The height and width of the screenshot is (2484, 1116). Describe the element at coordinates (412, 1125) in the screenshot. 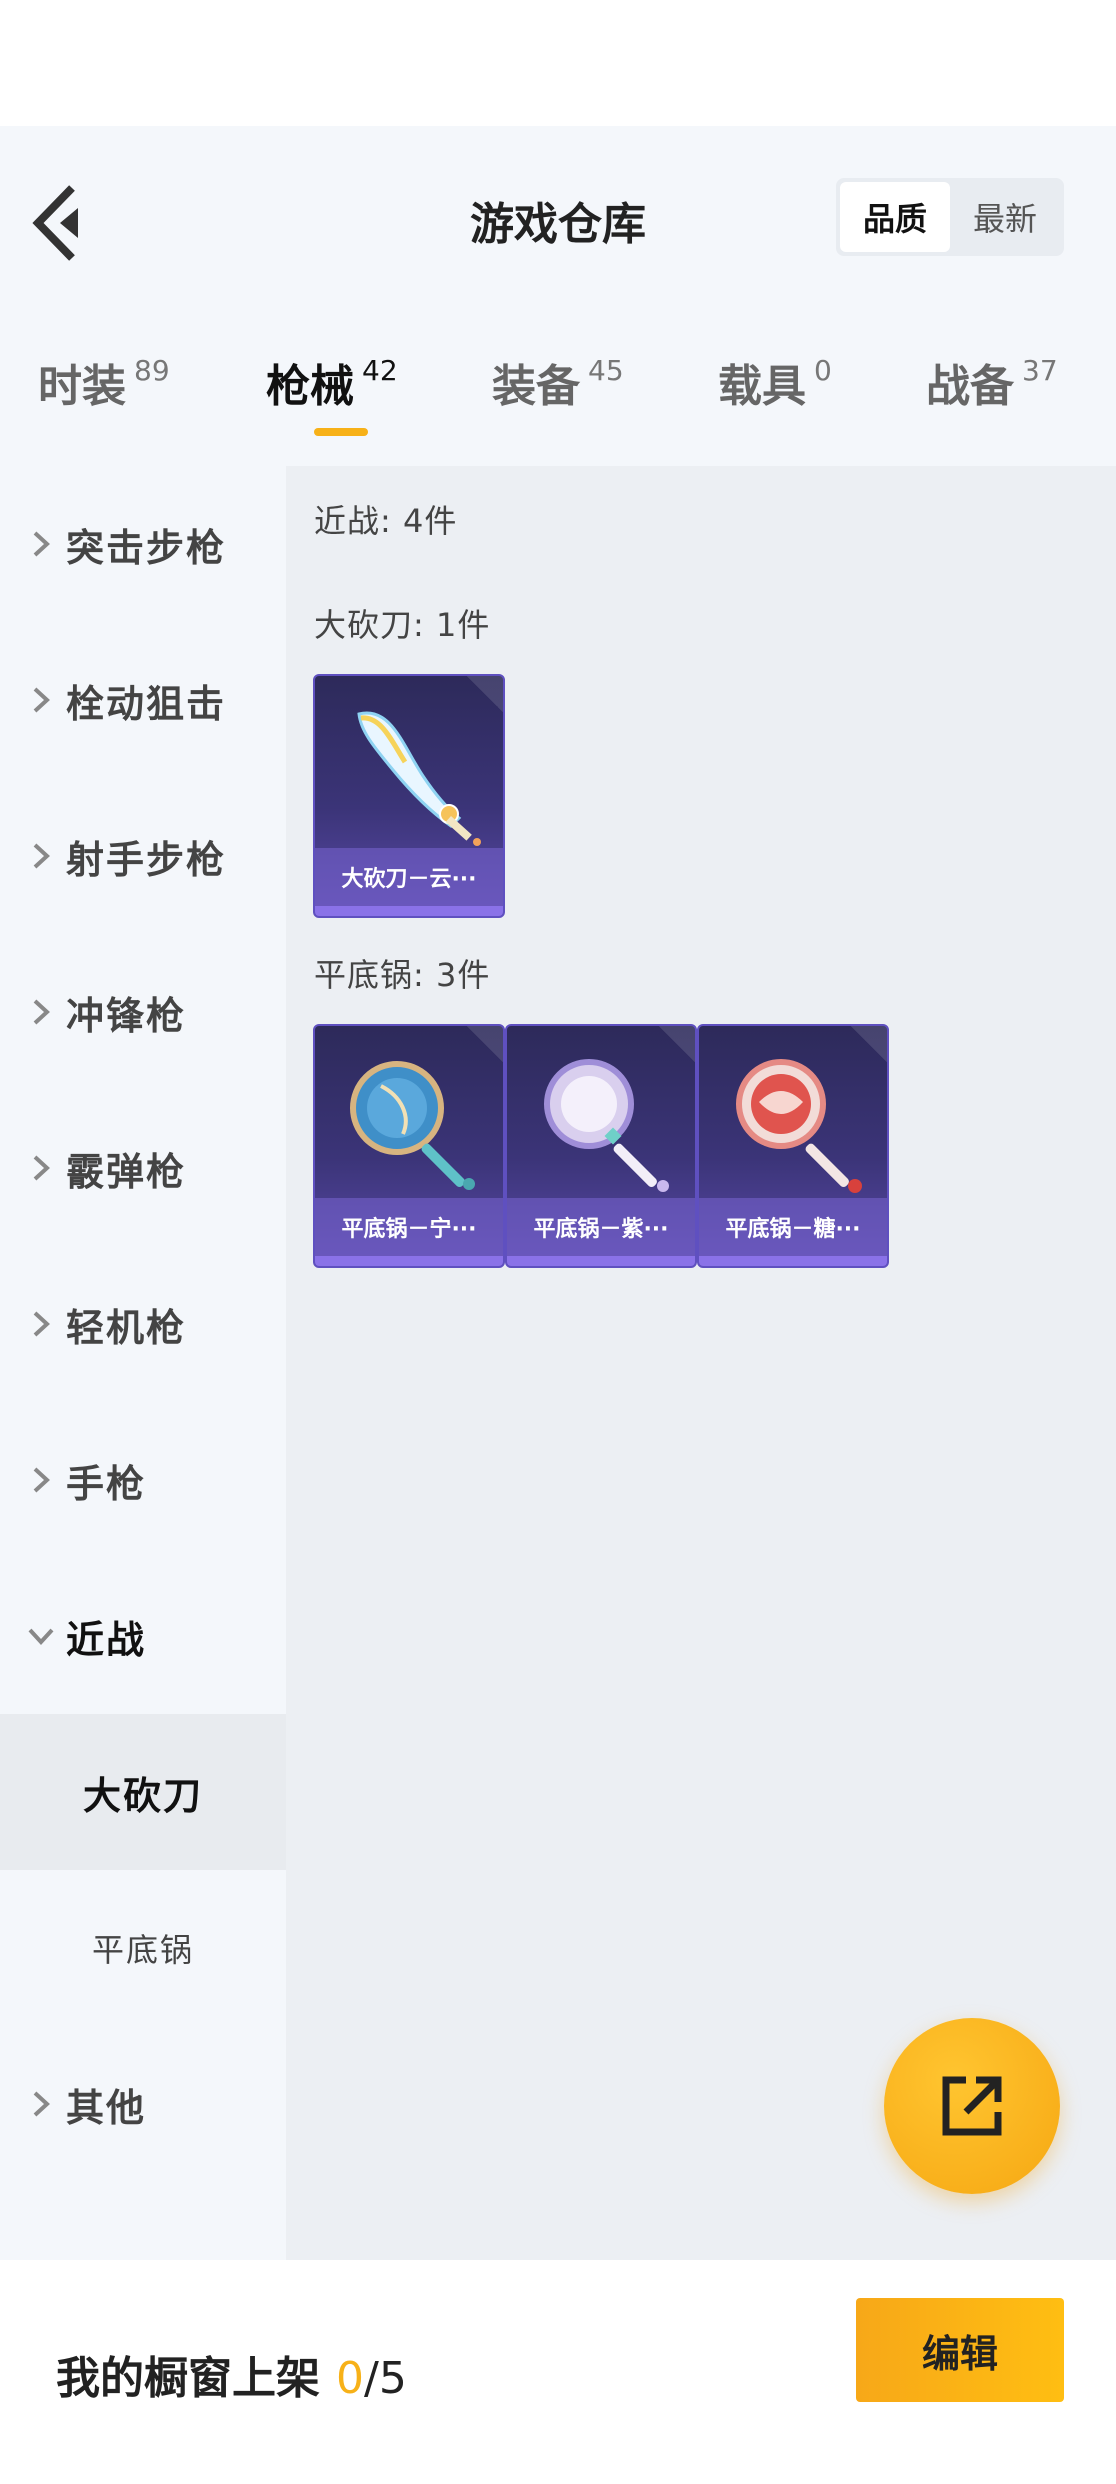

I see `pan-blue-icon` at that location.